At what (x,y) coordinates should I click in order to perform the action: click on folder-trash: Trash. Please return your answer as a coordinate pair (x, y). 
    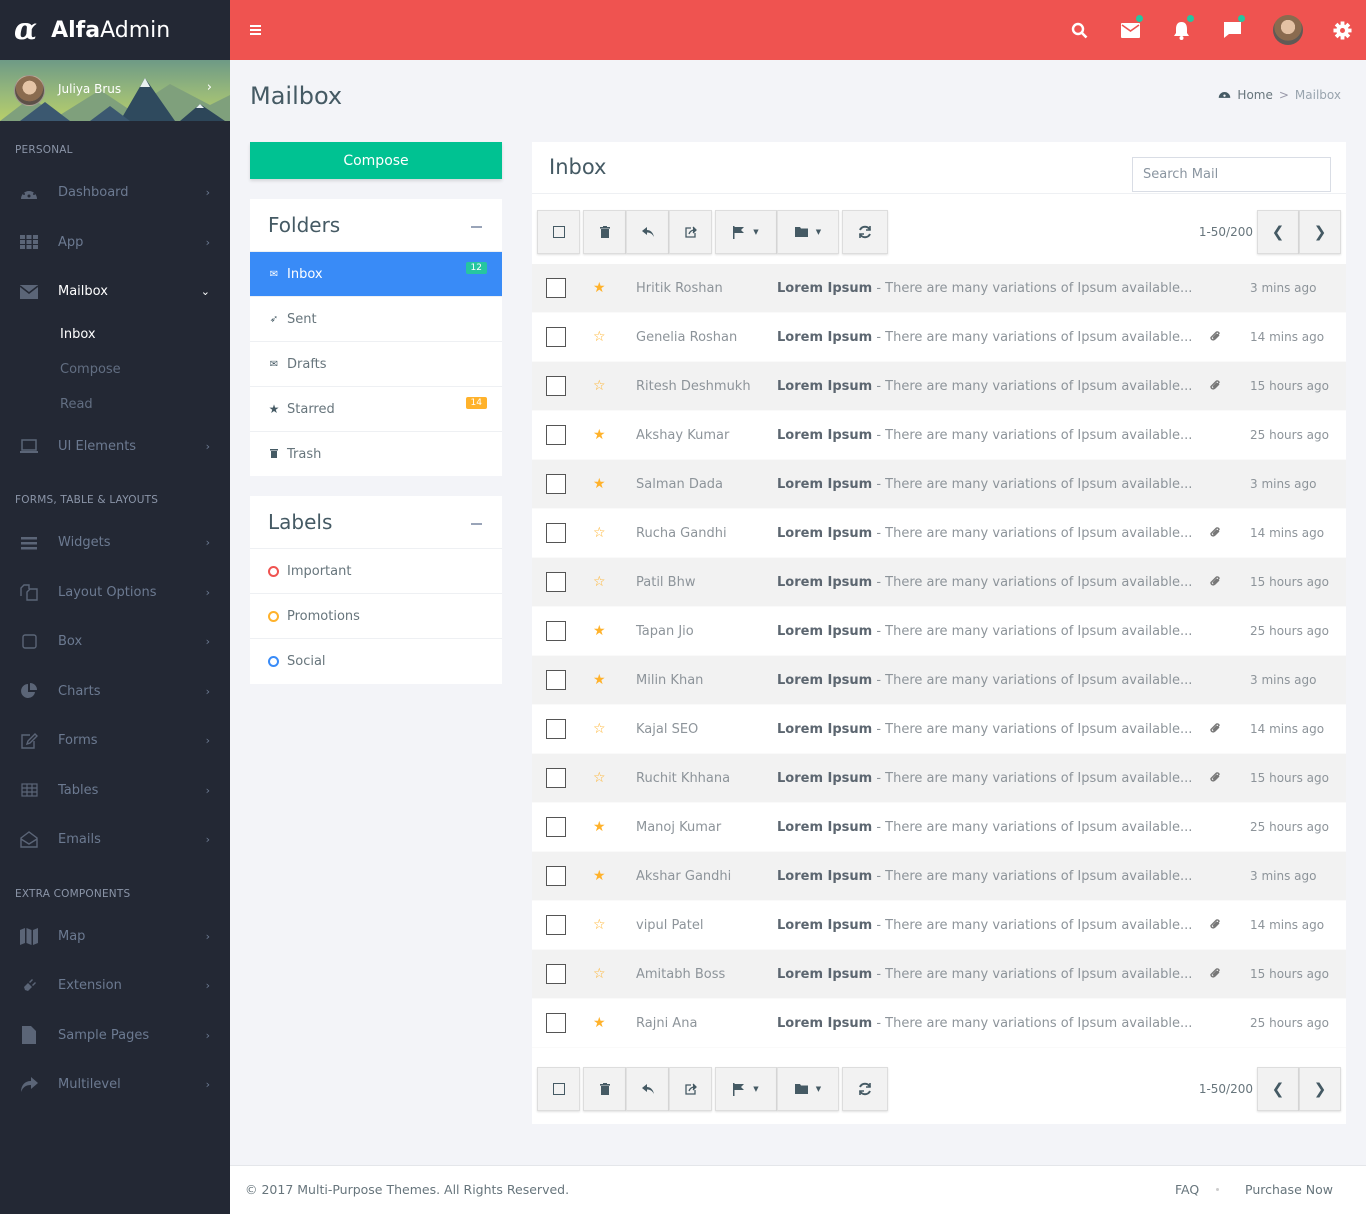
    Looking at the image, I should click on (376, 454).